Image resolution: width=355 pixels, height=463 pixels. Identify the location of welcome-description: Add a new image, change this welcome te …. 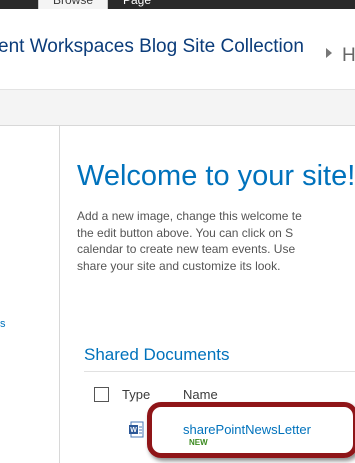
(216, 241).